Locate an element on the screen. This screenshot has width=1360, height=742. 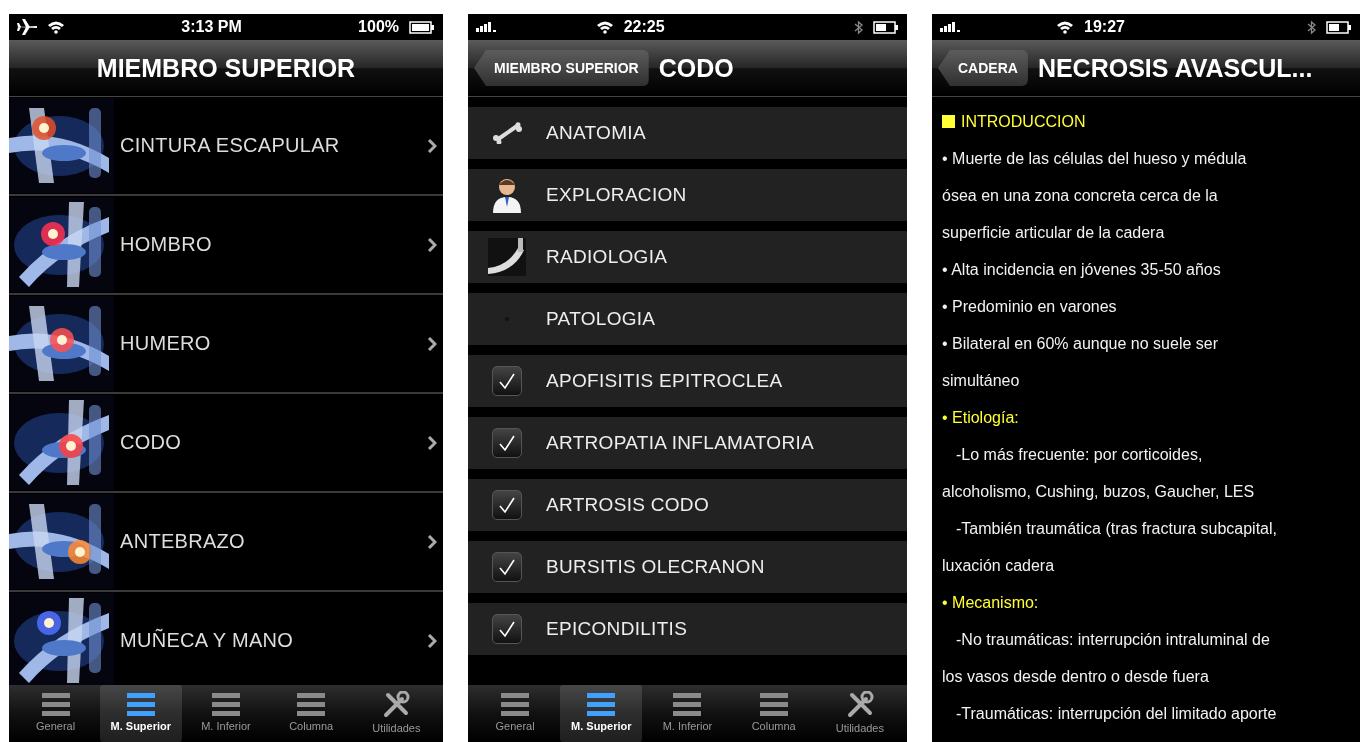
airplane-icon is located at coordinates (27, 27).